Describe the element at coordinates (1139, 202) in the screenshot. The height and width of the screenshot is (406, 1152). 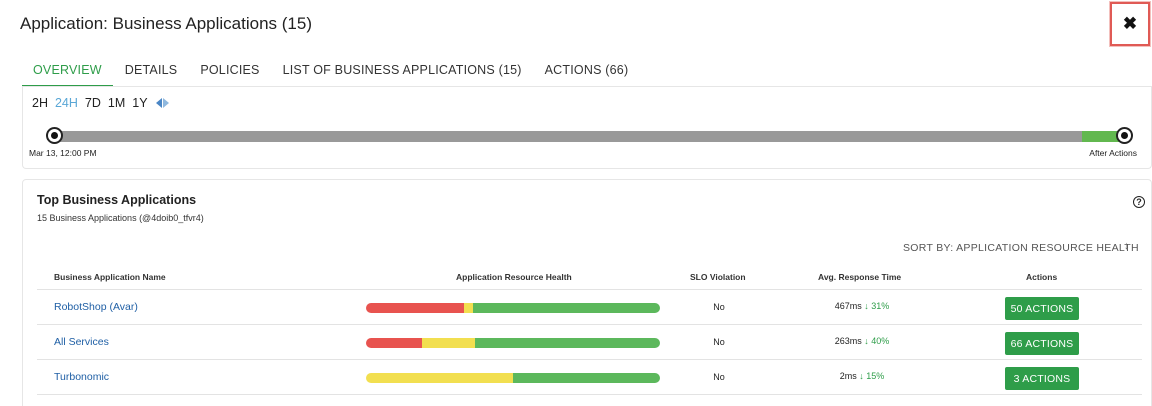
I see `help-icon: ?` at that location.